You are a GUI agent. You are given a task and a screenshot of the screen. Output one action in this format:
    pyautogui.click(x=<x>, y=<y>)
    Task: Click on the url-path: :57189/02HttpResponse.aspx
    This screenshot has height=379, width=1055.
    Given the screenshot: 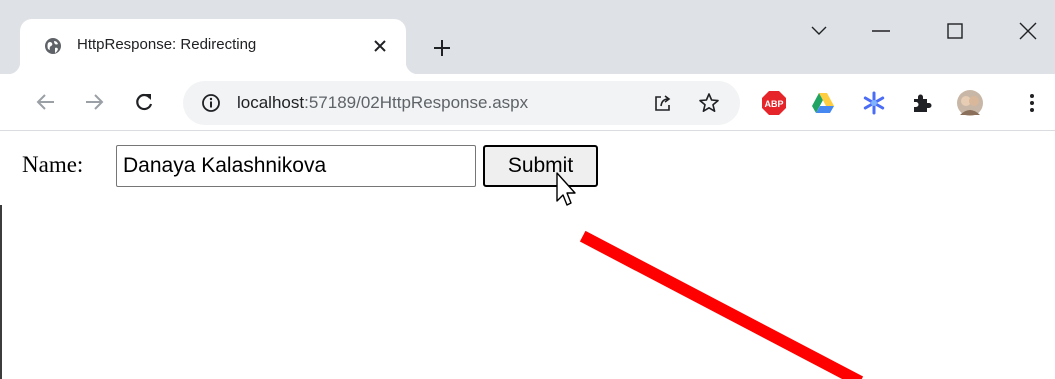 What is the action you would take?
    pyautogui.click(x=416, y=102)
    